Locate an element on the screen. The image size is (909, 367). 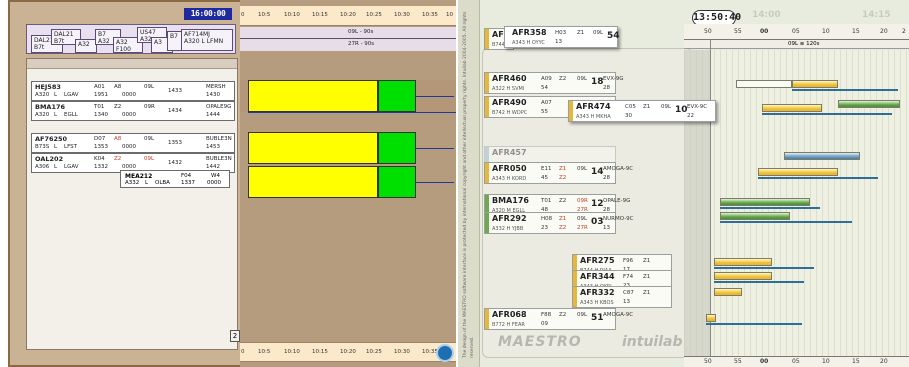
ruler-tick: 10:10 is located at coordinates (292, 15).